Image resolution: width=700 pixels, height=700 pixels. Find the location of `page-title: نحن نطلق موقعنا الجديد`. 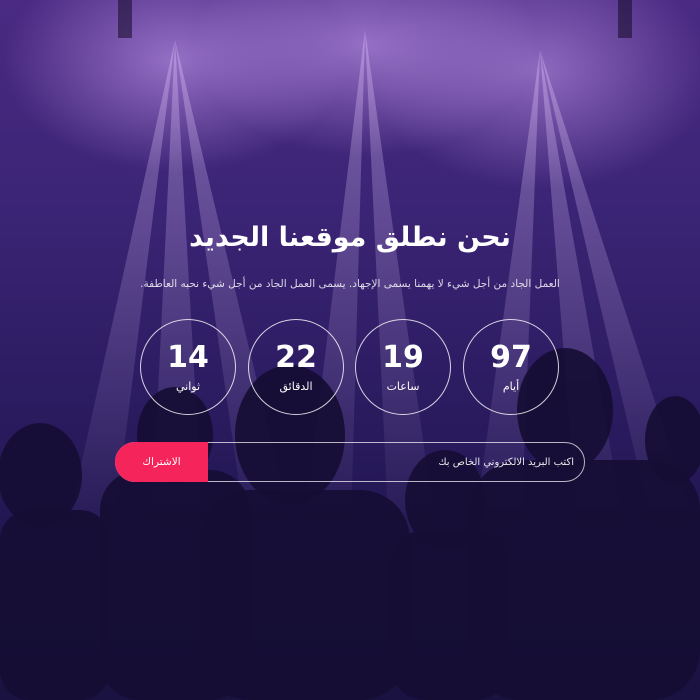

page-title: نحن نطلق موقعنا الجديد is located at coordinates (350, 237).